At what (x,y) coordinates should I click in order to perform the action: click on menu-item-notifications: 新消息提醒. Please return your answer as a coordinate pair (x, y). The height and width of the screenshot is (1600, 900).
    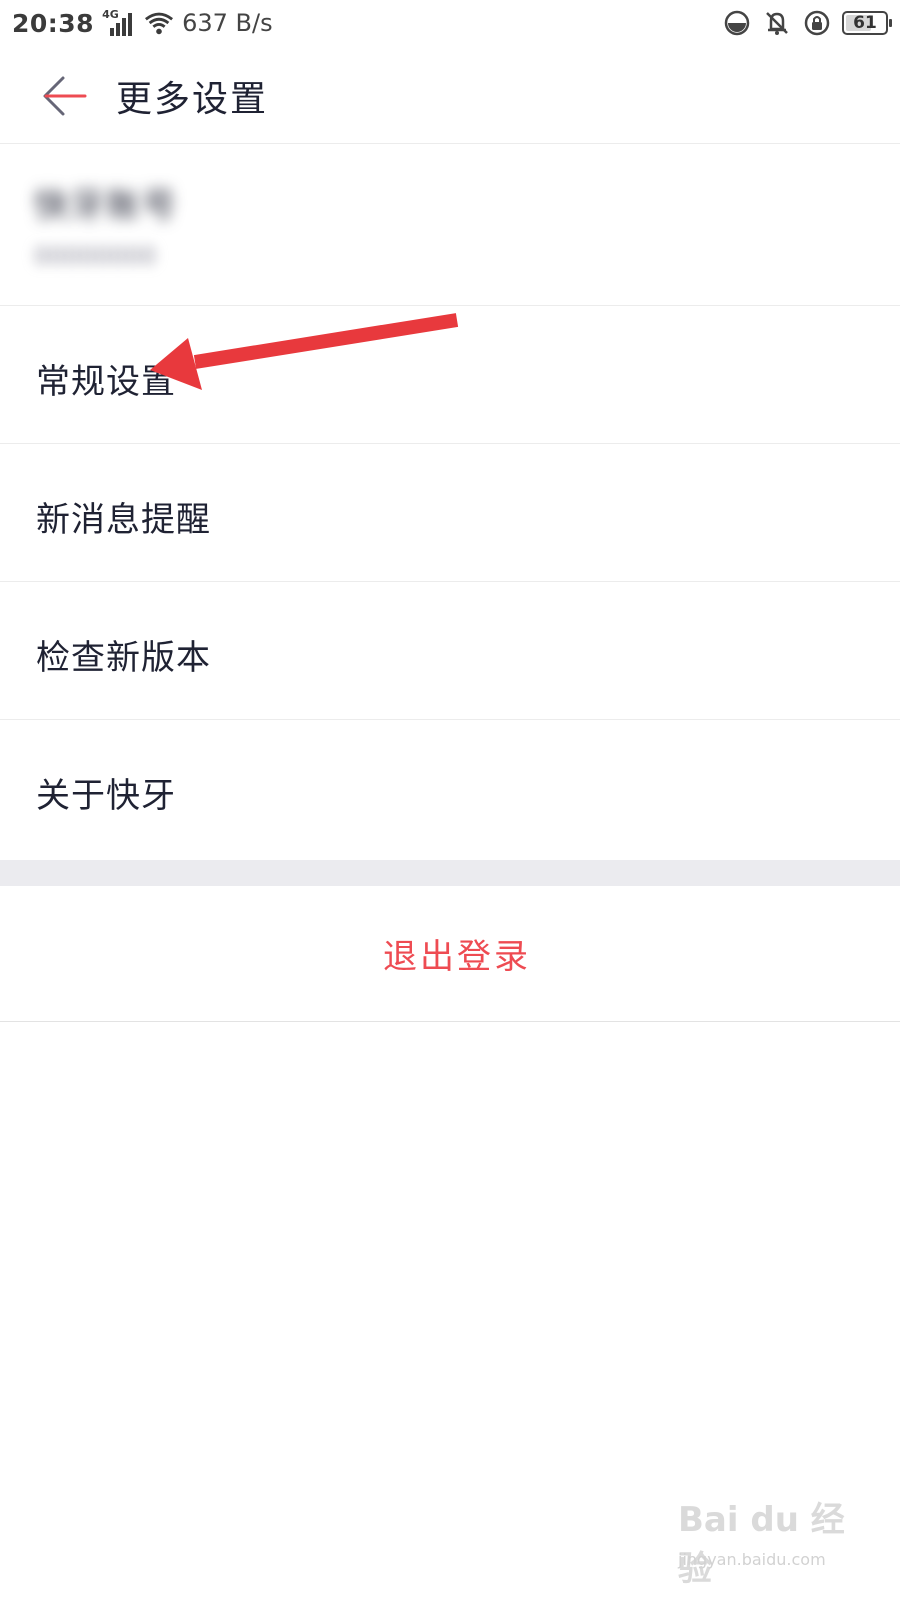
    Looking at the image, I should click on (450, 513).